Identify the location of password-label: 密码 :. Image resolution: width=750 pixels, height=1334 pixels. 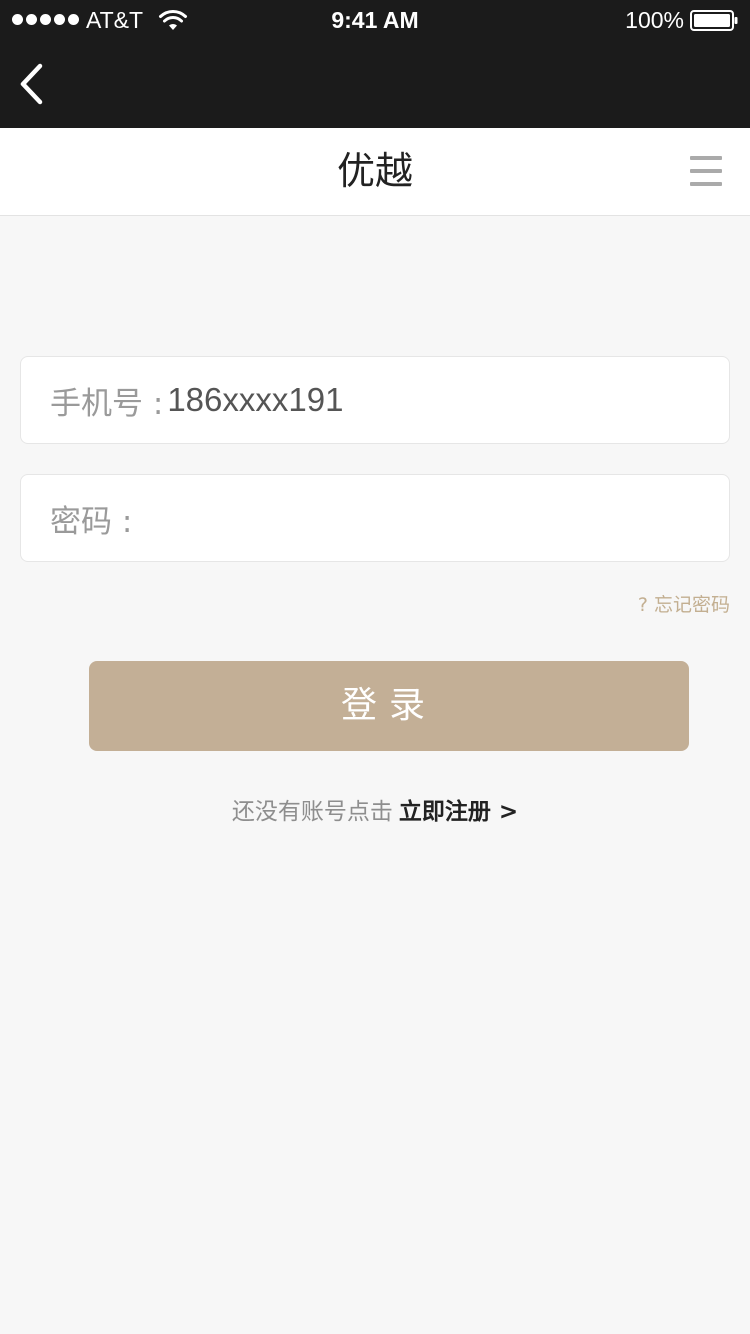
(91, 521).